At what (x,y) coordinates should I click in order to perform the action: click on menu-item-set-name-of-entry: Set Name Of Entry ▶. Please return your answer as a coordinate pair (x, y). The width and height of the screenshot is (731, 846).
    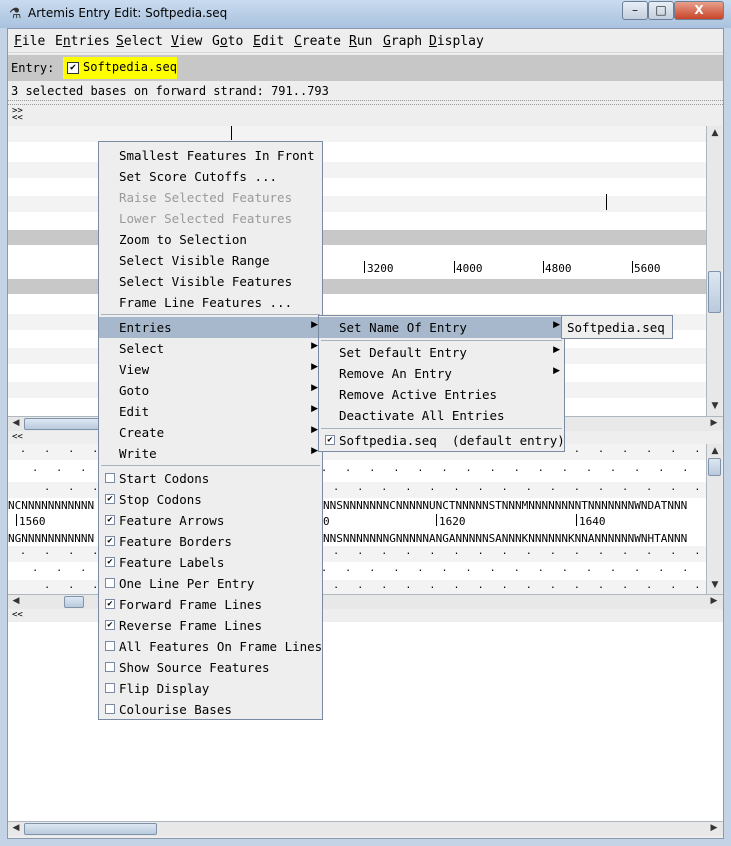
    Looking at the image, I should click on (441, 327).